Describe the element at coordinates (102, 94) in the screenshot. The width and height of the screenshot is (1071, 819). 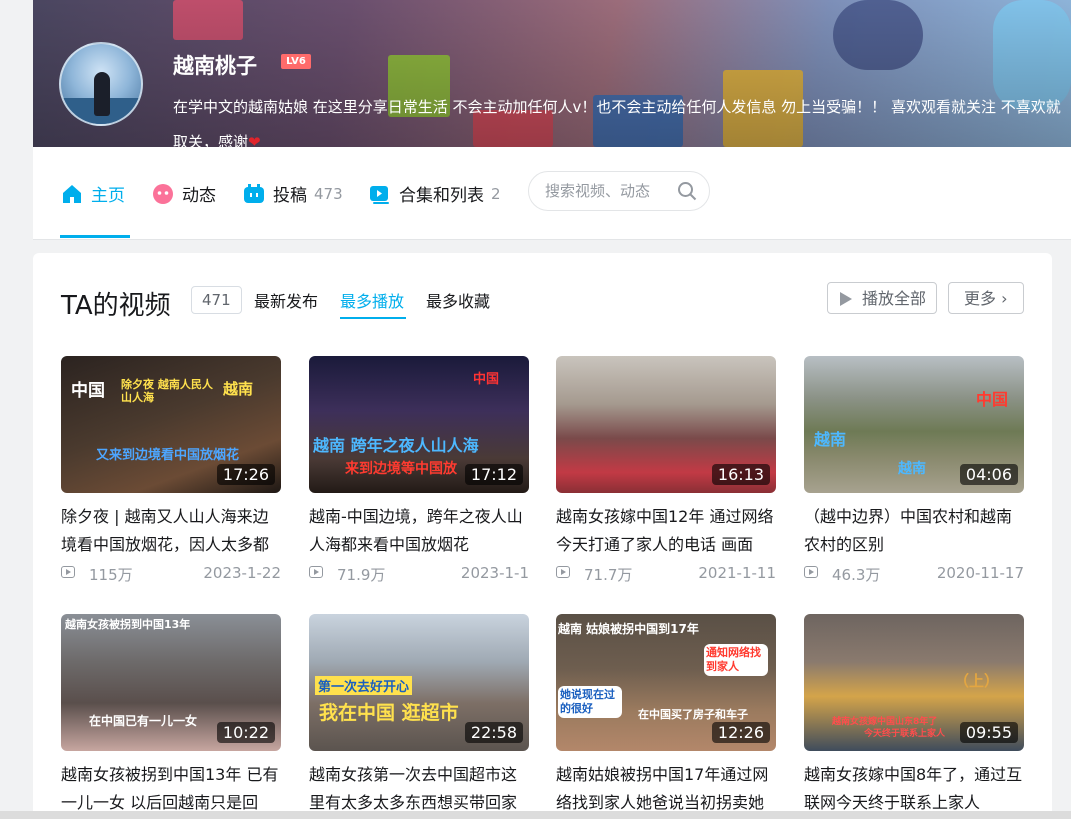
I see `avatar-figure` at that location.